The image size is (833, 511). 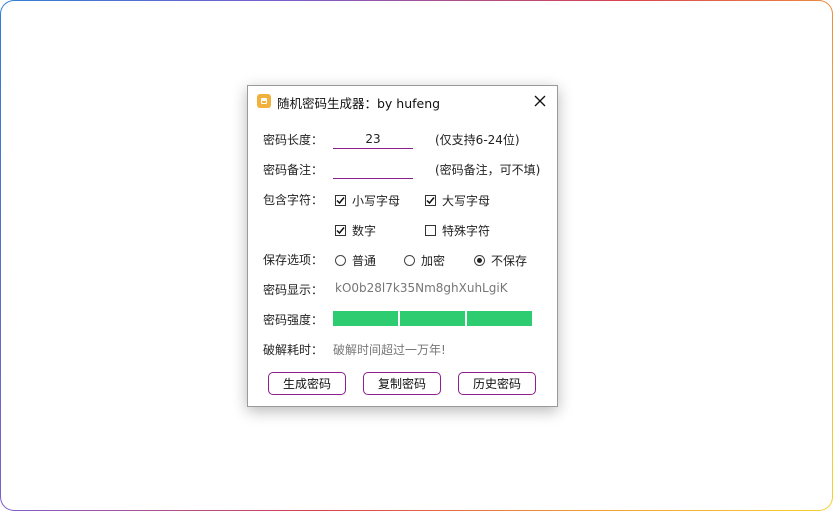 I want to click on uppercase-checkbox: 大写字母, so click(x=457, y=200).